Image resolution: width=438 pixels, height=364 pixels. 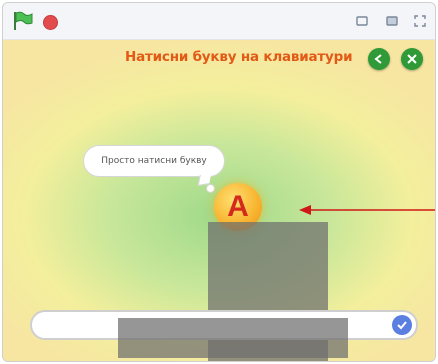 I want to click on back-arrow-icon, so click(x=379, y=59).